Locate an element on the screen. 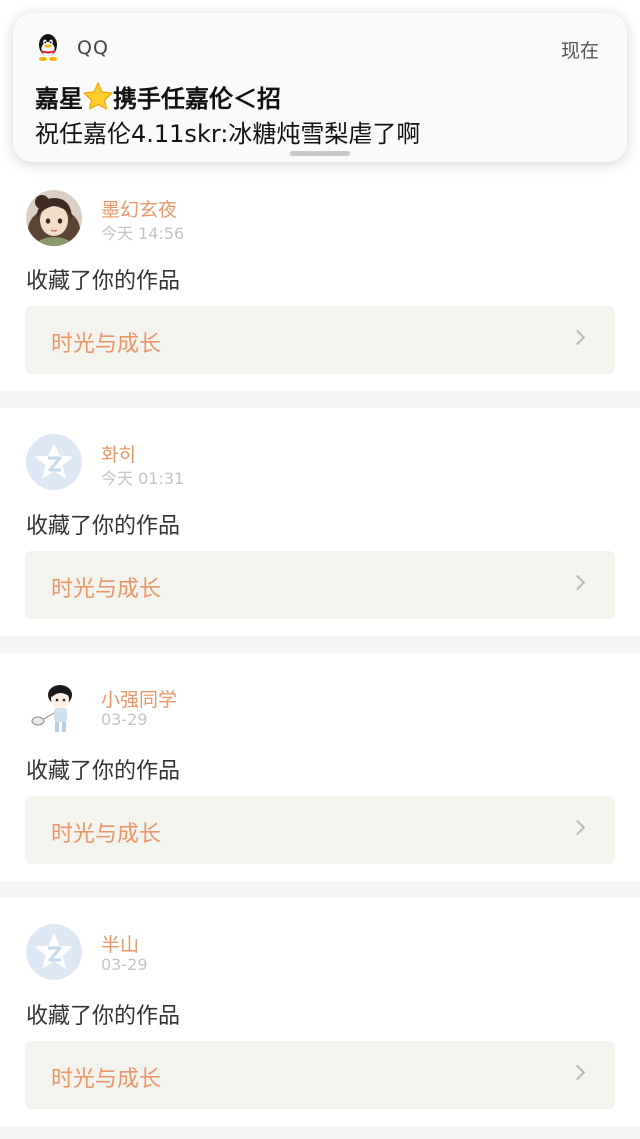  notification-title: 嘉星 携手任嘉伦＜招 is located at coordinates (158, 97).